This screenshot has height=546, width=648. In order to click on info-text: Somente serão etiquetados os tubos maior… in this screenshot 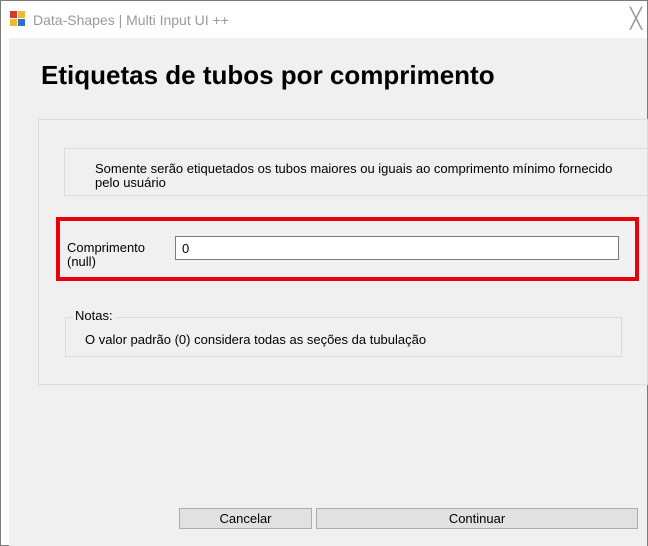, I will do `click(354, 175)`.